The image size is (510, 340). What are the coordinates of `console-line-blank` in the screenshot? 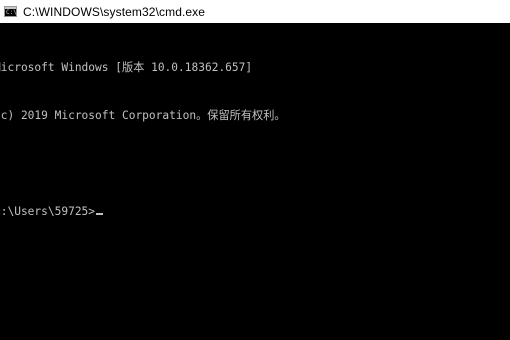 It's located at (143, 164).